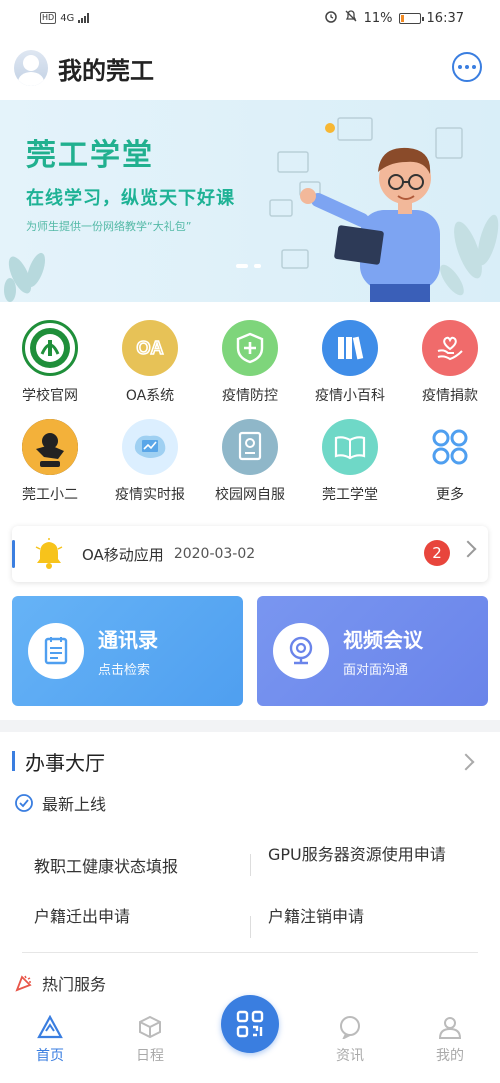 This screenshot has width=500, height=1083. I want to click on battery-percent: 11%, so click(378, 18).